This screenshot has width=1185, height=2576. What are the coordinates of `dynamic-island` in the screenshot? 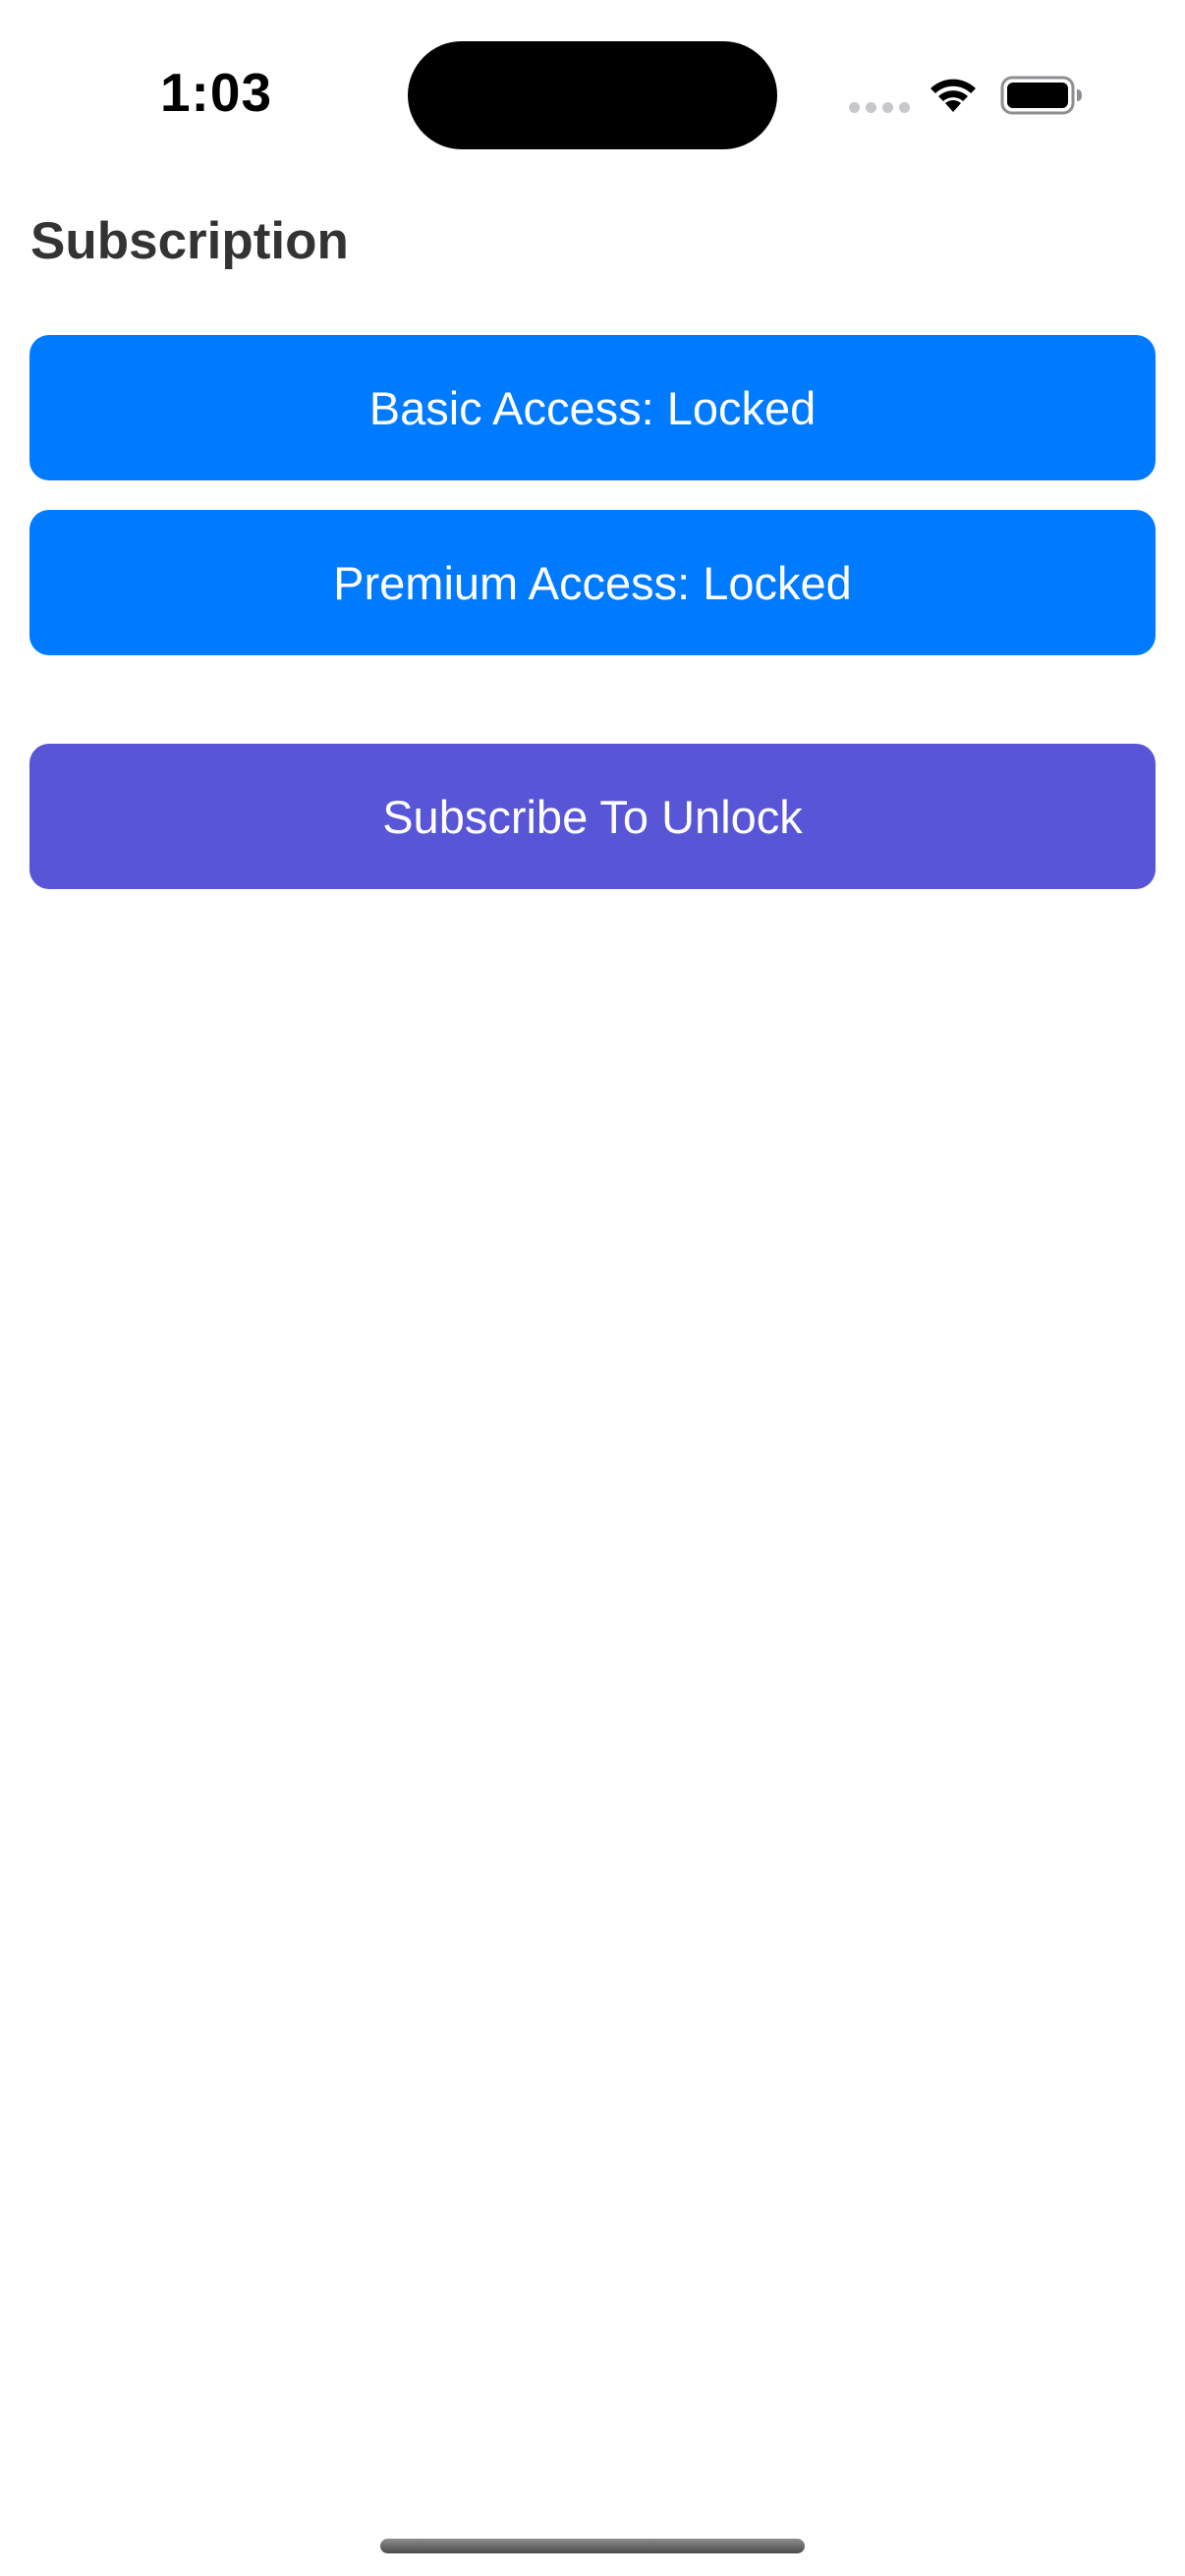 It's located at (592, 95).